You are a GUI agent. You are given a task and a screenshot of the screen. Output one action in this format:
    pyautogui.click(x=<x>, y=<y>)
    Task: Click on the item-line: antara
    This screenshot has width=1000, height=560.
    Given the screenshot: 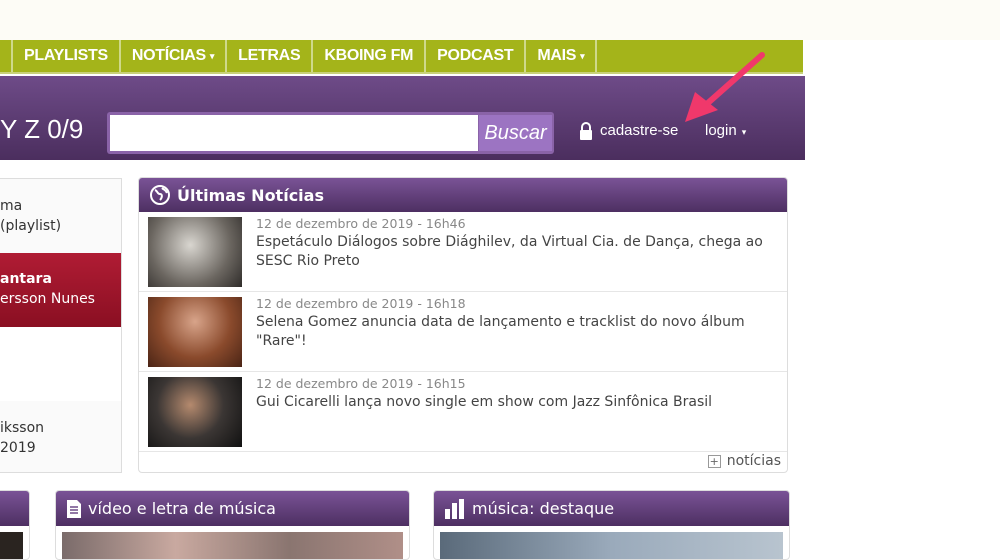 What is the action you would take?
    pyautogui.click(x=26, y=279)
    